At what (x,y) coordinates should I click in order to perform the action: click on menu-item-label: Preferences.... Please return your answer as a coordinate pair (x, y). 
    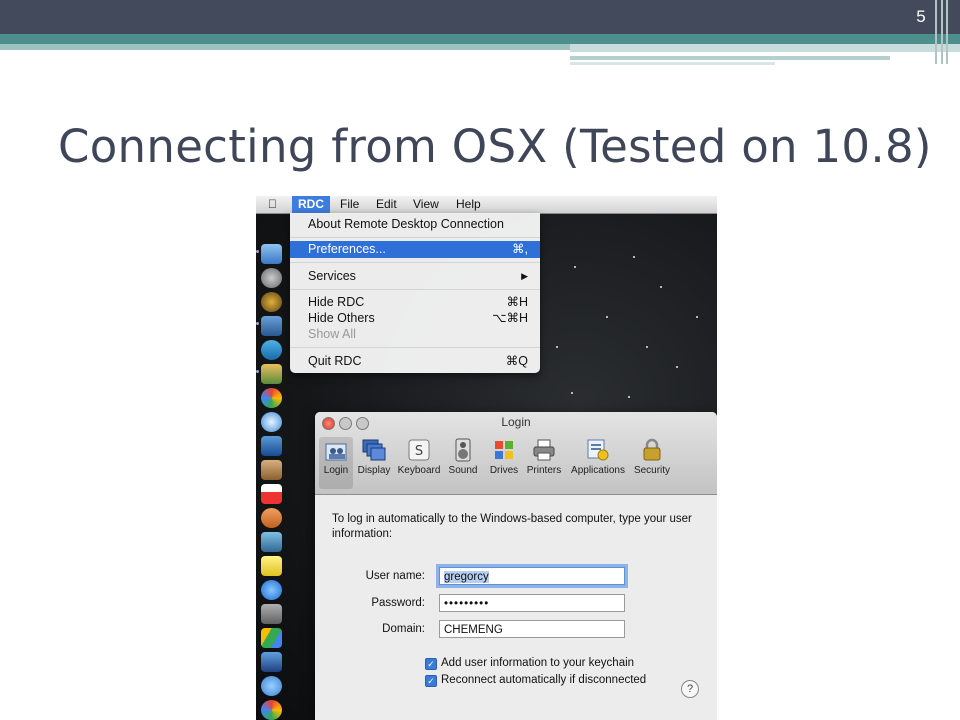
    Looking at the image, I should click on (347, 249).